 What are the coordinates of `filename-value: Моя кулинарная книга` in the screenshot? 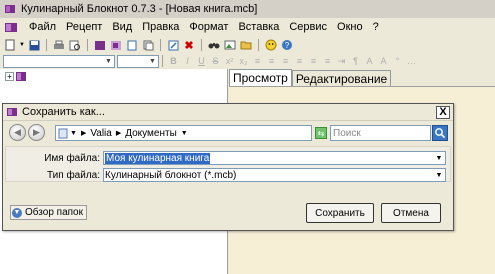 It's located at (158, 158).